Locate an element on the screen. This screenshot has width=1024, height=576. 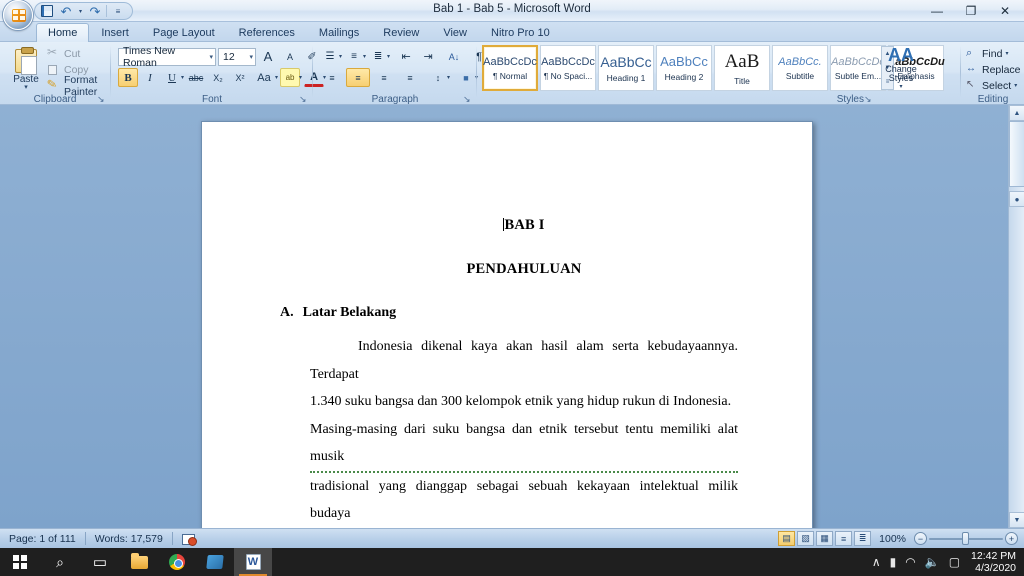
tab-view: View is located at coordinates (455, 32).